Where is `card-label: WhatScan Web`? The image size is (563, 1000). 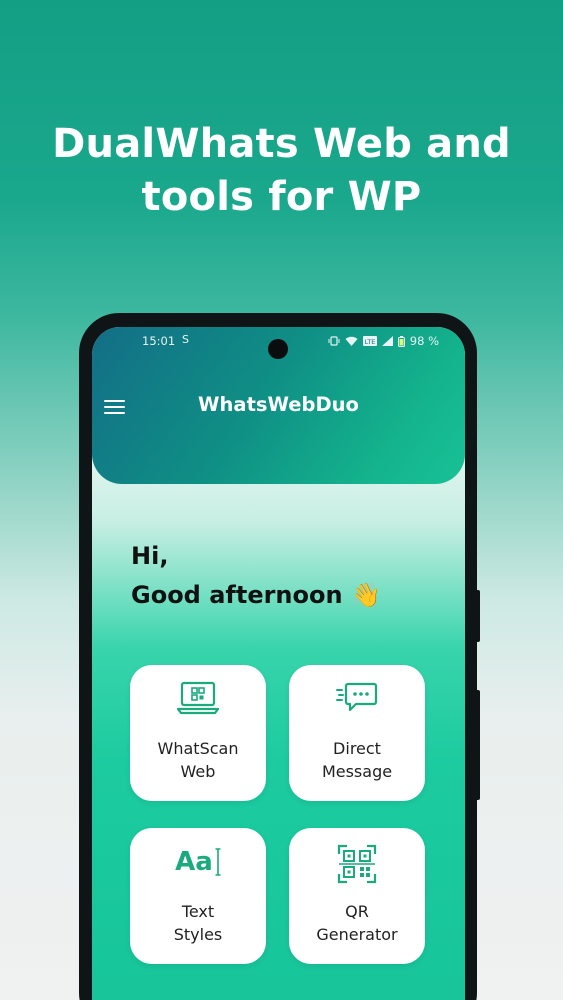
card-label: WhatScan Web is located at coordinates (198, 760).